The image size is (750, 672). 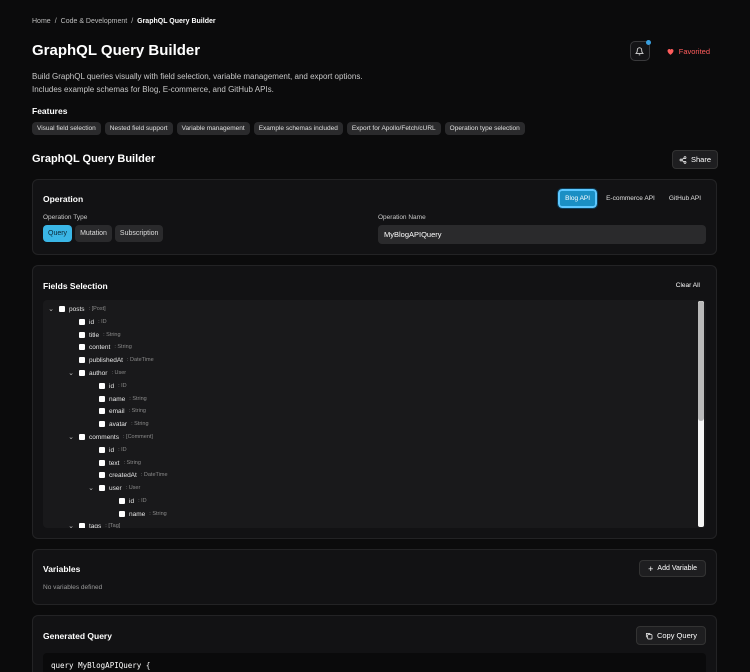 I want to click on field-type: : DateTime, so click(x=140, y=360).